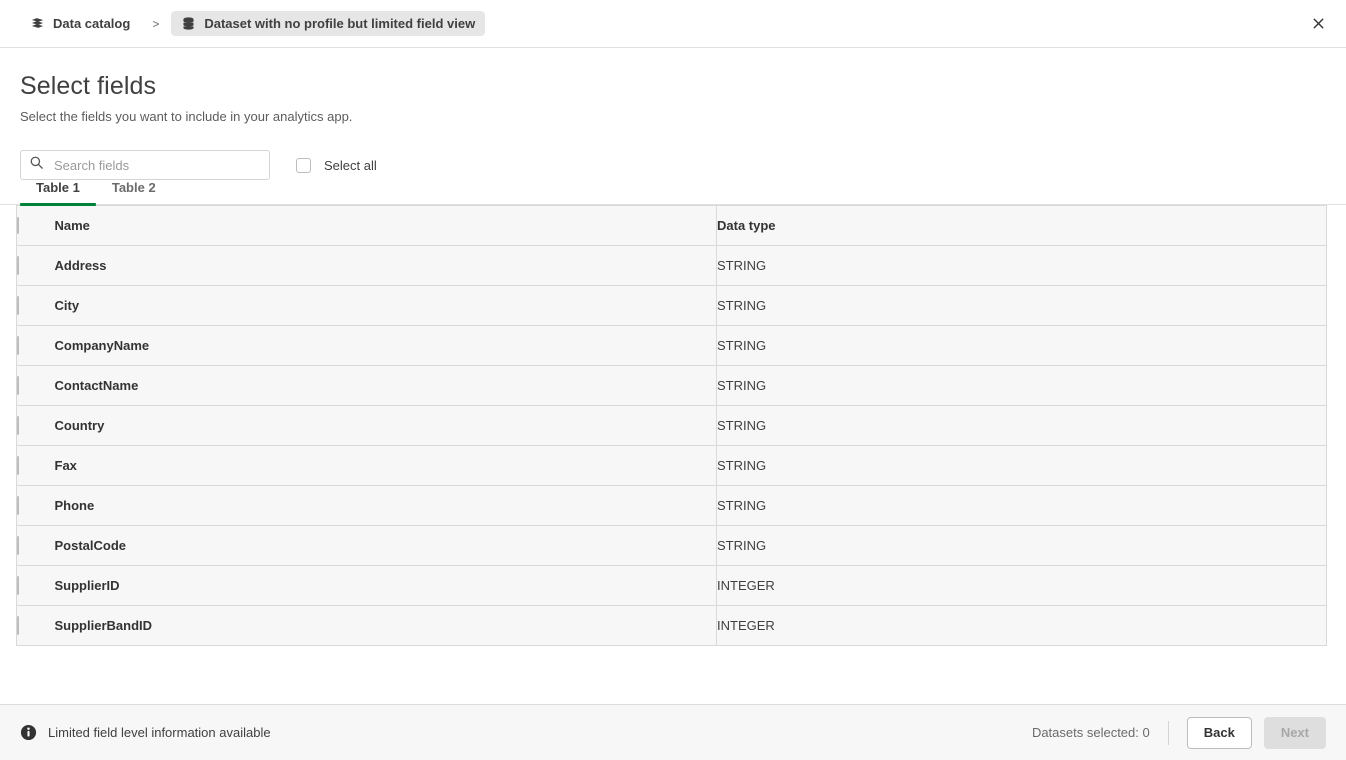  What do you see at coordinates (133, 187) in the screenshot?
I see `tab-label: Table 2` at bounding box center [133, 187].